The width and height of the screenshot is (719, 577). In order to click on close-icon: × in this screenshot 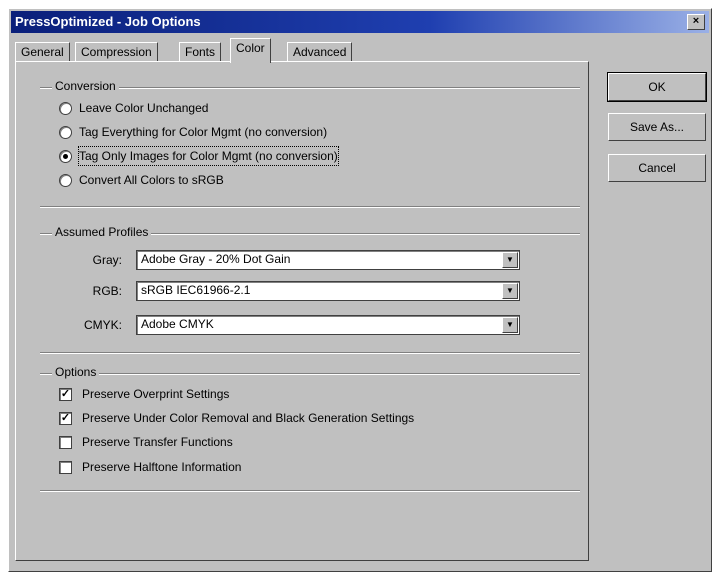, I will do `click(696, 22)`.